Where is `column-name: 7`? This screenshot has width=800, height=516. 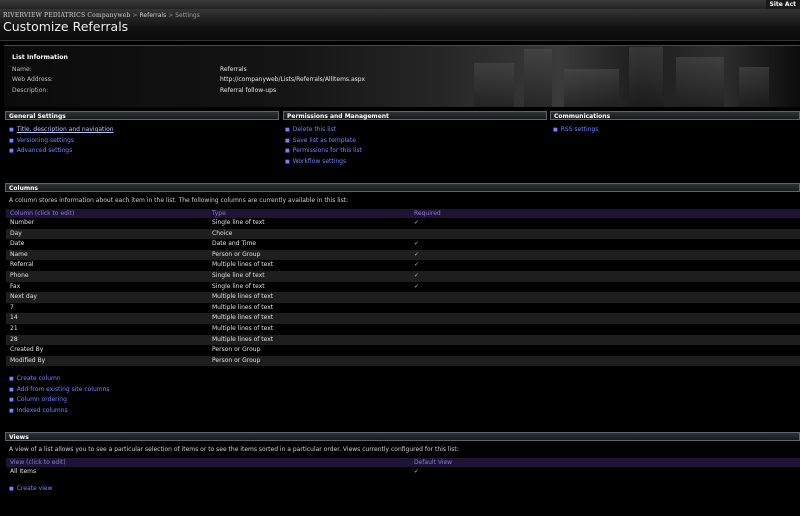
column-name: 7 is located at coordinates (12, 308).